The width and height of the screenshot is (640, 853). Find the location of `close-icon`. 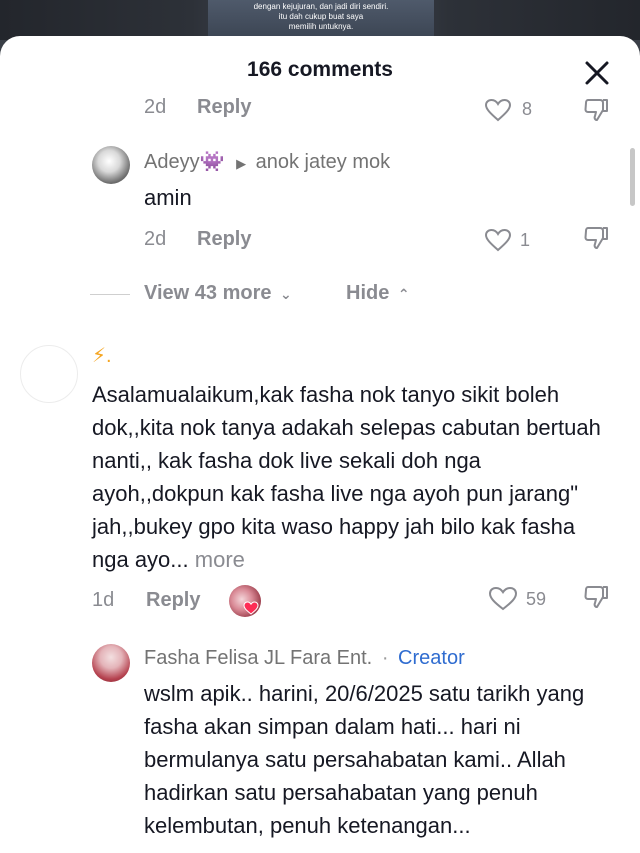

close-icon is located at coordinates (597, 73).